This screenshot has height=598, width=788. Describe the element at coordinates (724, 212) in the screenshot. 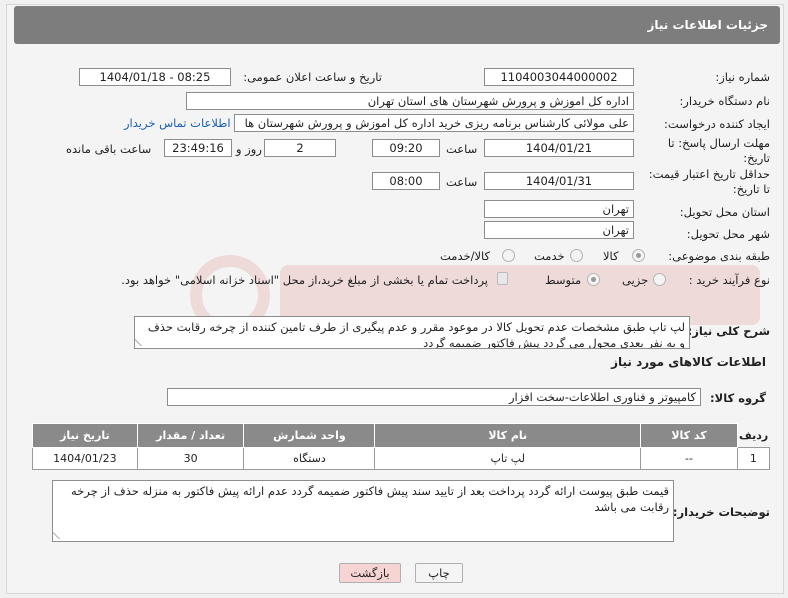

I see `delivery-province-label: استان محل تحویل:` at that location.